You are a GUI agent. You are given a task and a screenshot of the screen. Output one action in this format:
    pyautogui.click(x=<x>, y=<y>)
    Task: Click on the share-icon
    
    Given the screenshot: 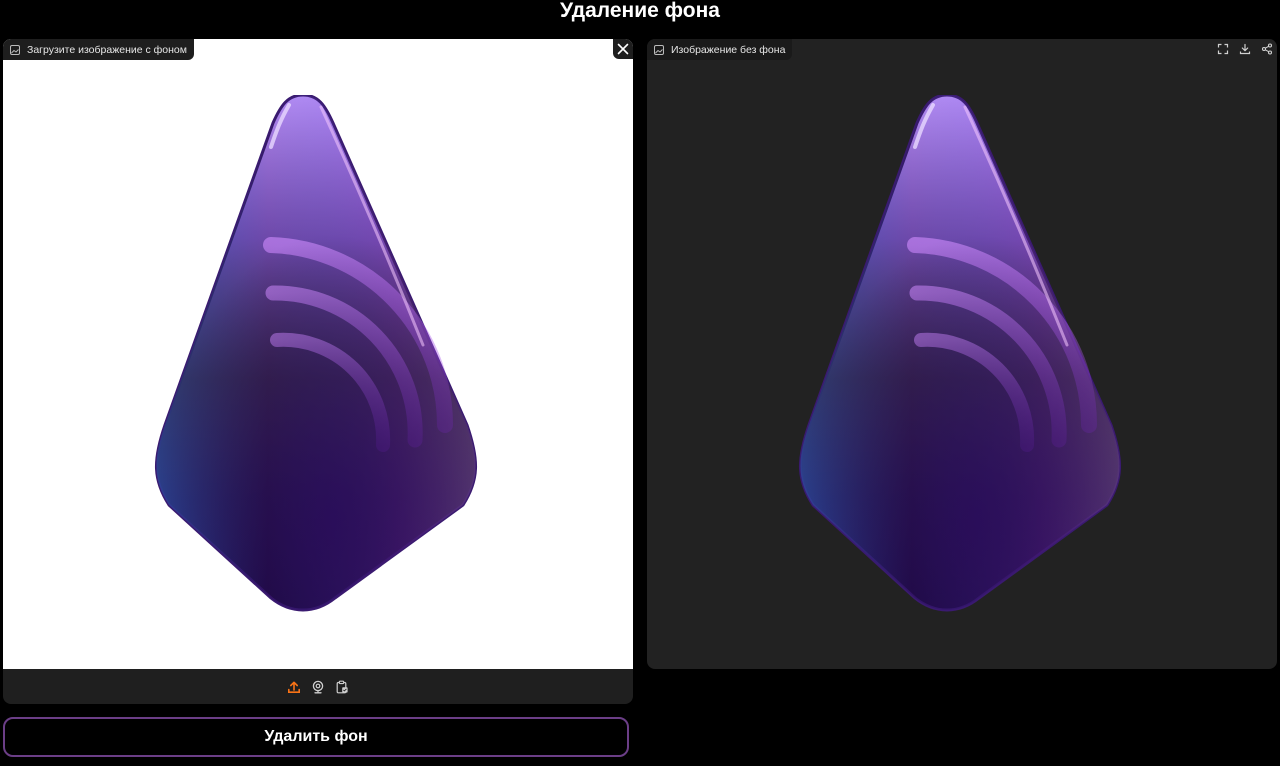 What is the action you would take?
    pyautogui.click(x=1267, y=49)
    